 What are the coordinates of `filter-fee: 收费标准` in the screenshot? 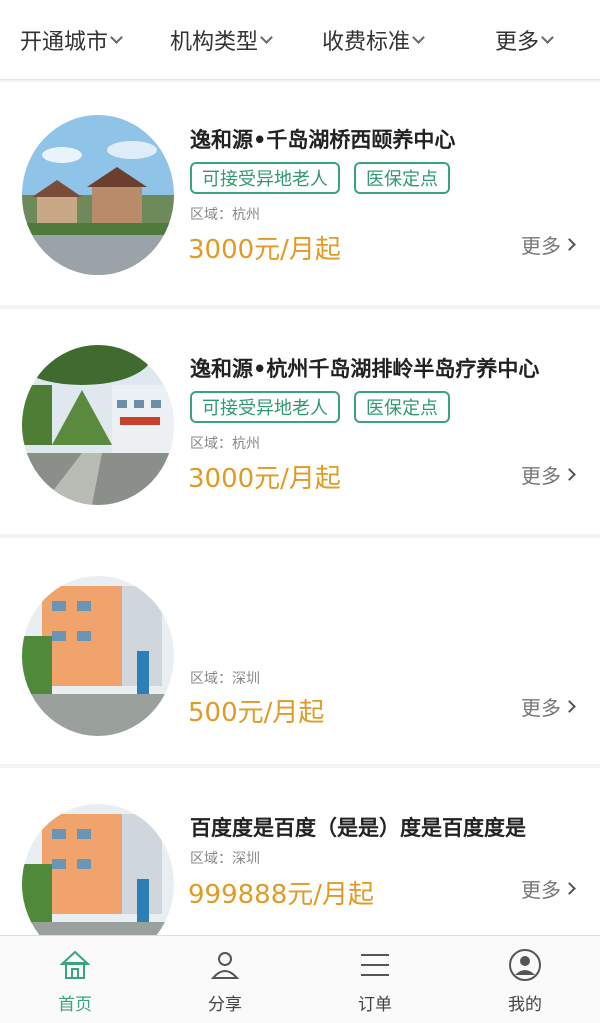 It's located at (373, 40).